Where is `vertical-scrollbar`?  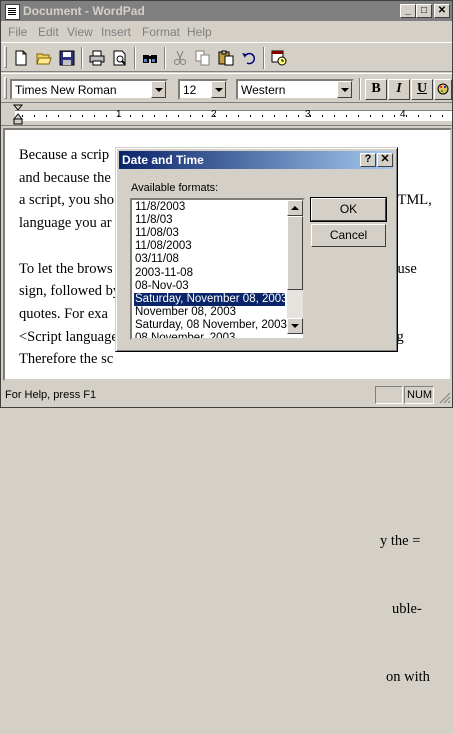 vertical-scrollbar is located at coordinates (295, 267).